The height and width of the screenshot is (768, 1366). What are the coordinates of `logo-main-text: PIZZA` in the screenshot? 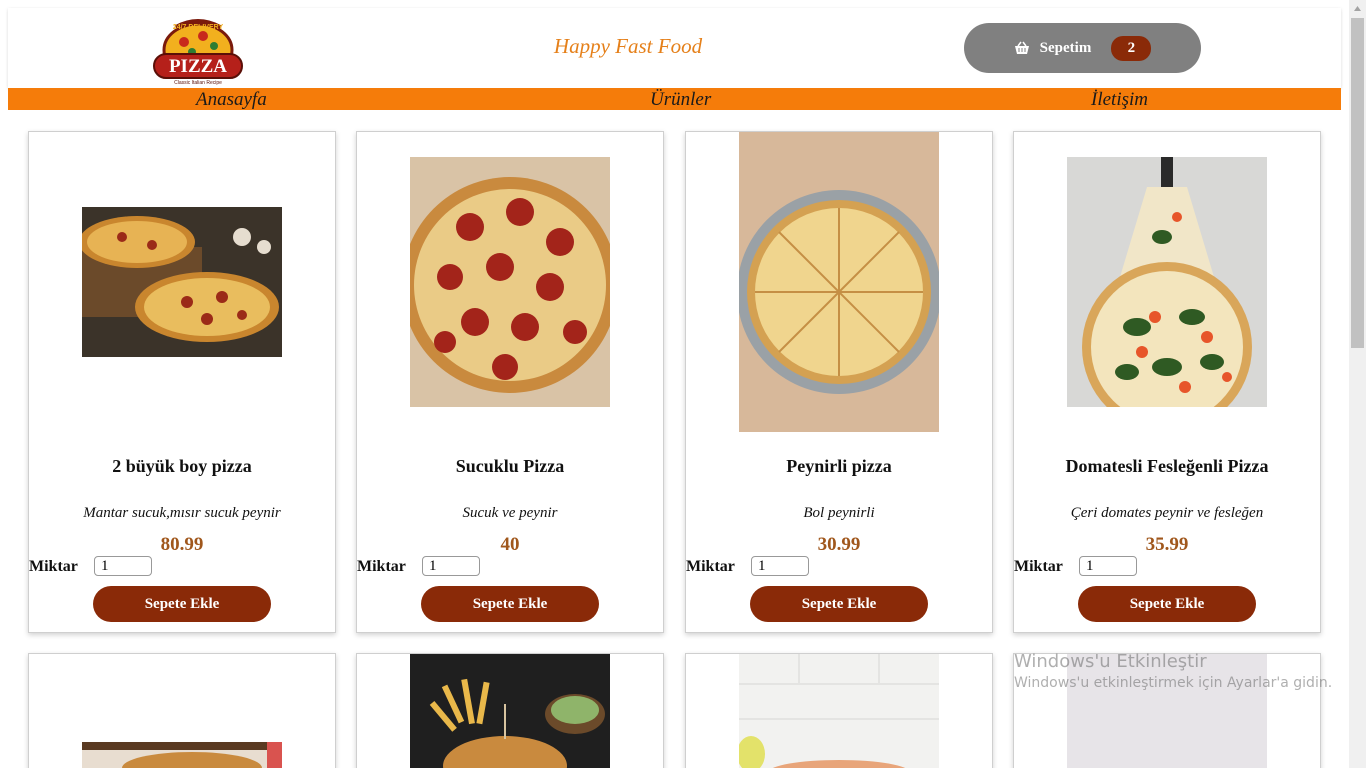 It's located at (198, 66).